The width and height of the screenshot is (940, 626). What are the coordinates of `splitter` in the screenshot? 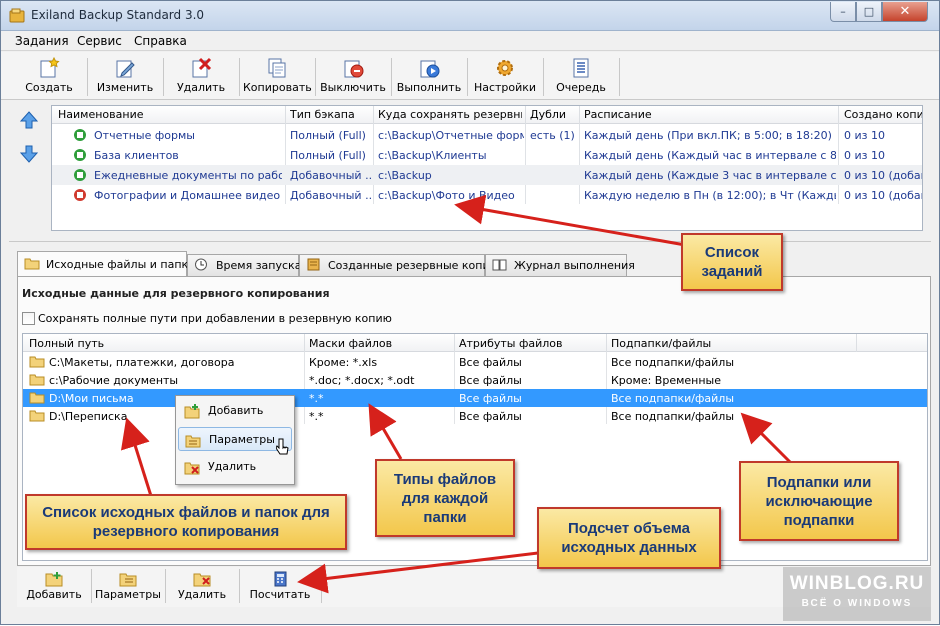 It's located at (470, 241).